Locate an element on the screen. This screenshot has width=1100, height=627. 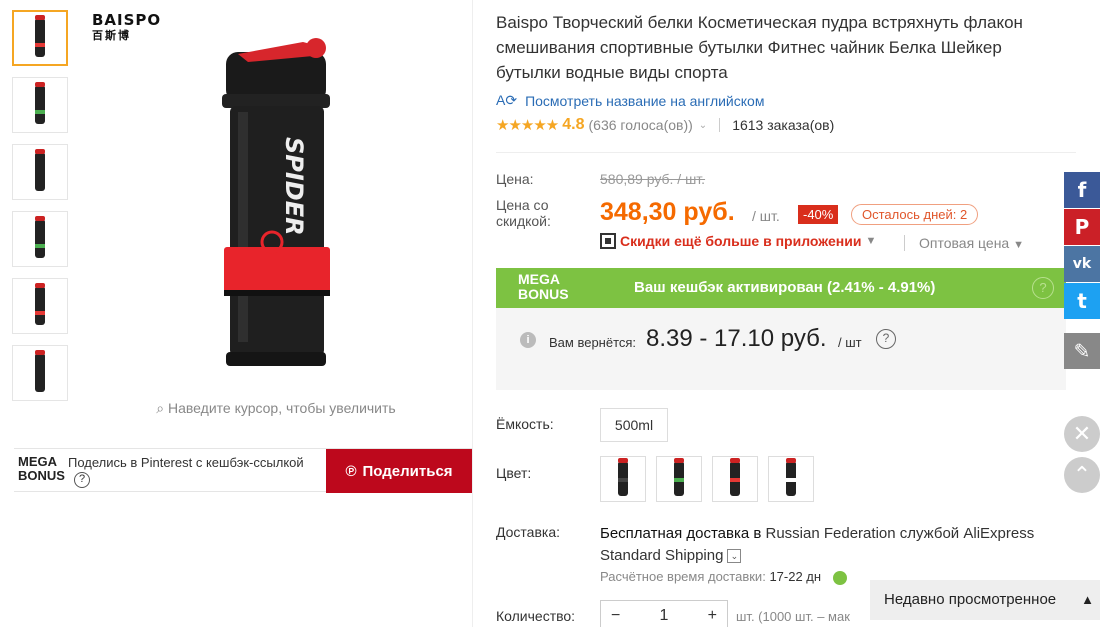
pinterest-icon: ℗ is located at coordinates (351, 471).